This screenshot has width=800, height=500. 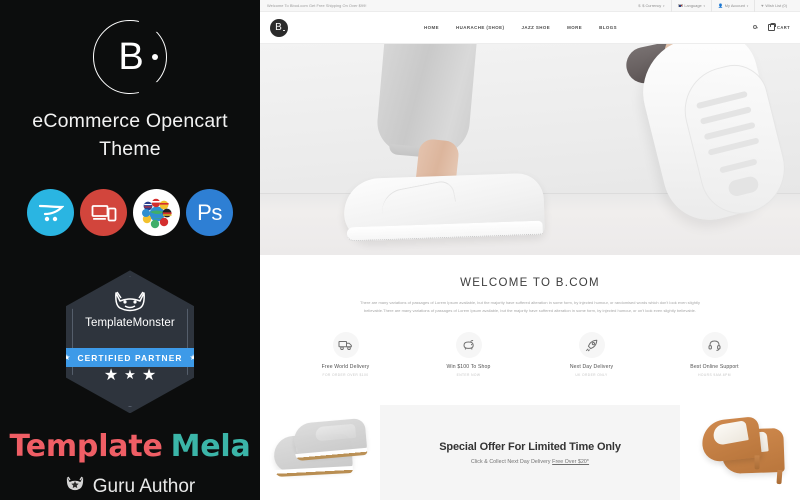 I want to click on badge-star-1: ★, so click(x=111, y=376).